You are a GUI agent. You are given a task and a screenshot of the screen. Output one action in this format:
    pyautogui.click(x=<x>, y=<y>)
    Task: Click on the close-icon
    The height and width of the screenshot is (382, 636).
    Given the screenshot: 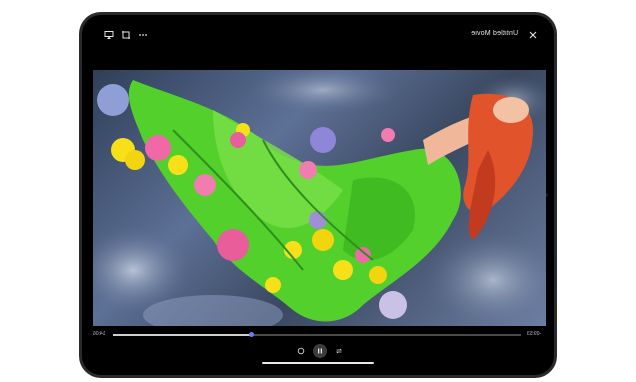 What is the action you would take?
    pyautogui.click(x=533, y=35)
    